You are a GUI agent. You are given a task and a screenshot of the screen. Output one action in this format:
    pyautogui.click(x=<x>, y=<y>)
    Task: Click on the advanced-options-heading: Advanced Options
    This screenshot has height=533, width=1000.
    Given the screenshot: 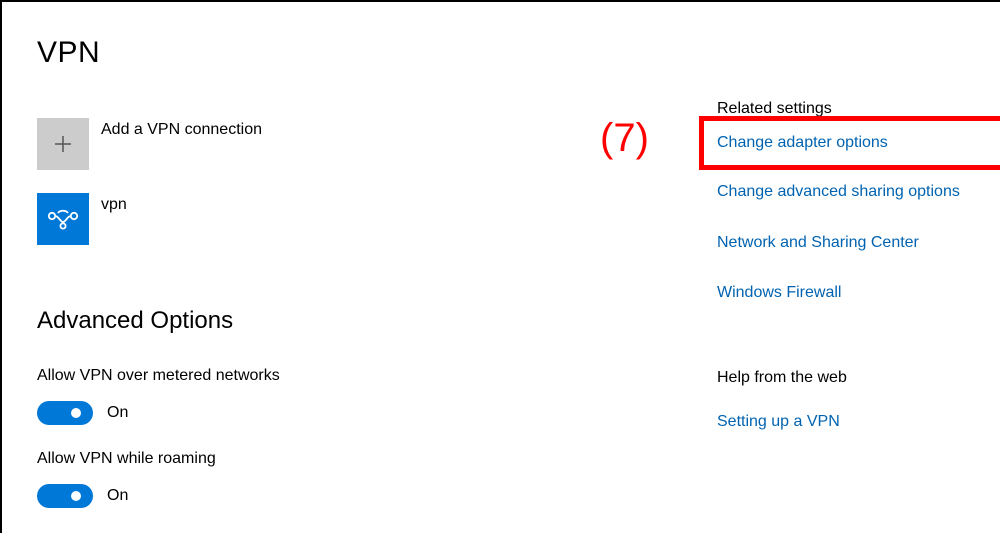 What is the action you would take?
    pyautogui.click(x=135, y=320)
    